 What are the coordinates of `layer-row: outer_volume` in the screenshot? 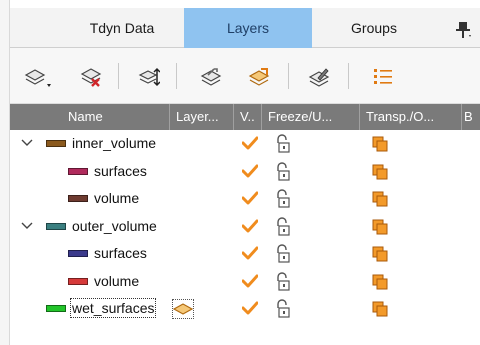 It's located at (245, 227).